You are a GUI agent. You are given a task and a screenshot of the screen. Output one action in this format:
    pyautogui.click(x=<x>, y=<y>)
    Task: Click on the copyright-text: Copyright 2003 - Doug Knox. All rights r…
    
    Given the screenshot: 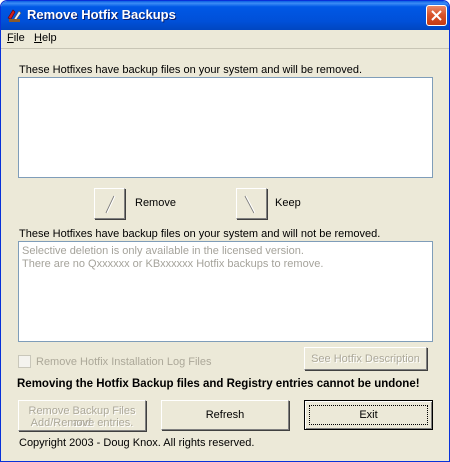 What is the action you would take?
    pyautogui.click(x=137, y=443)
    